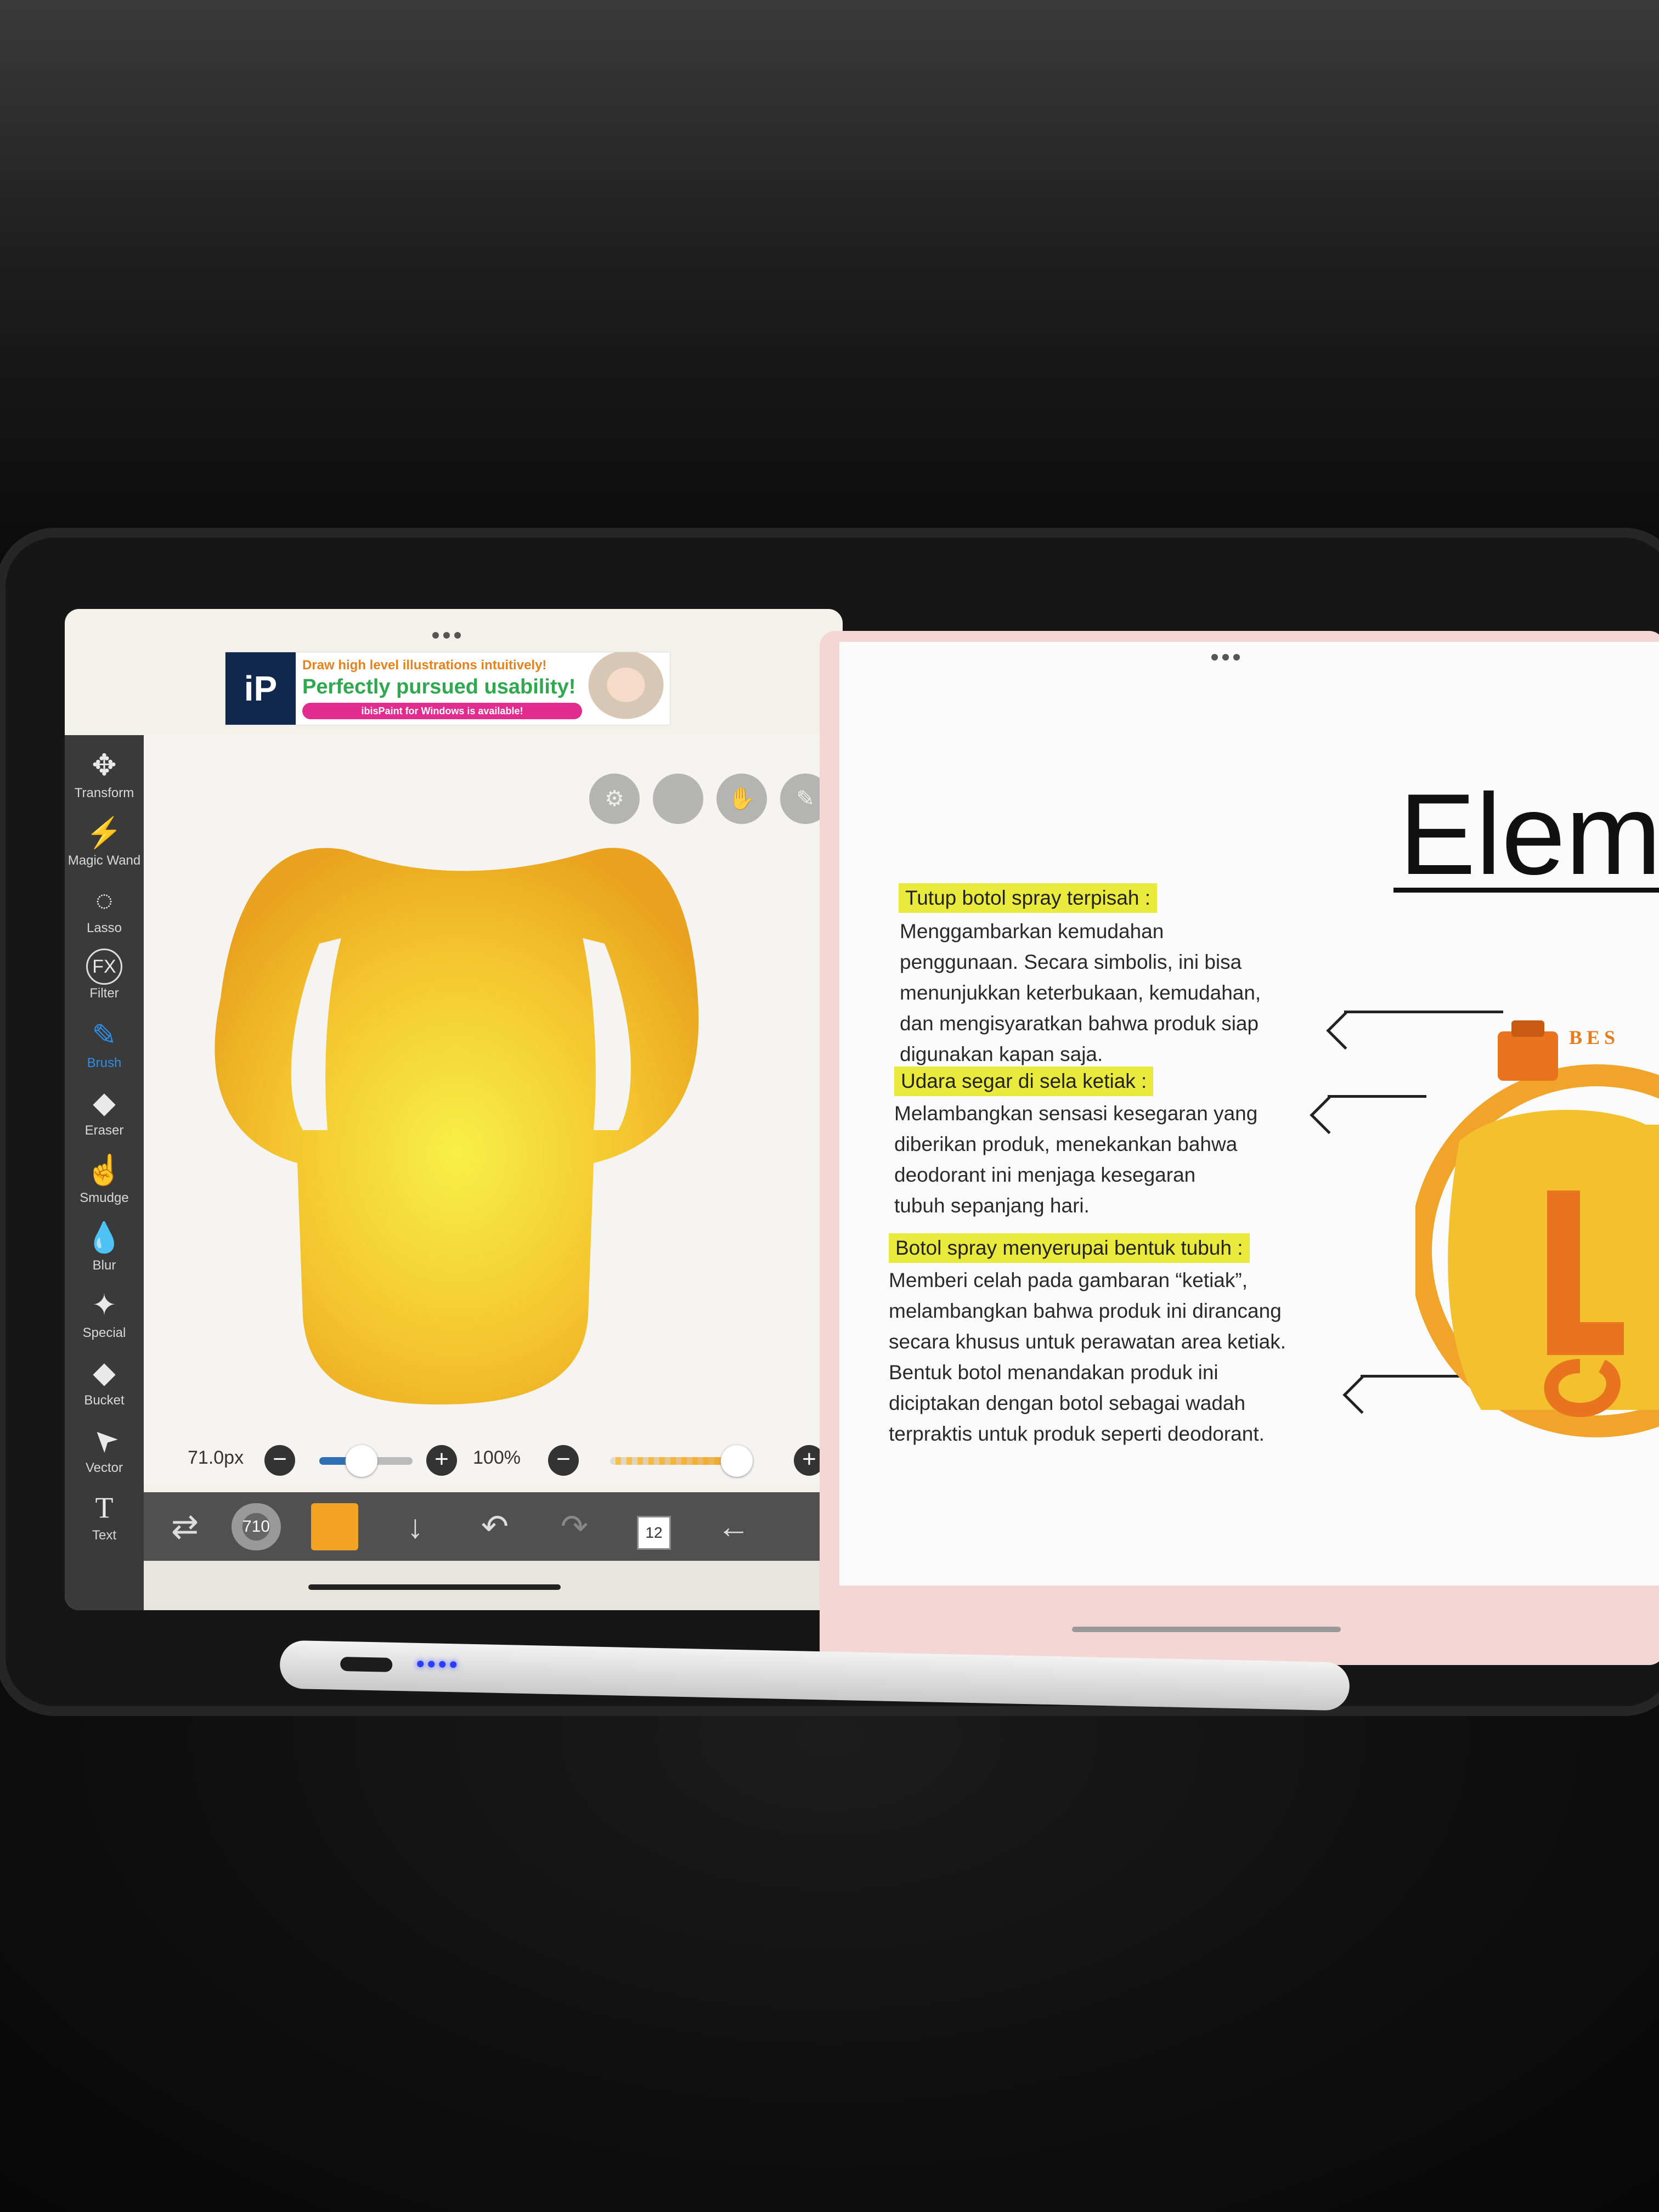 The height and width of the screenshot is (2212, 1659). I want to click on swap-tool-icon: ⇄, so click(185, 1527).